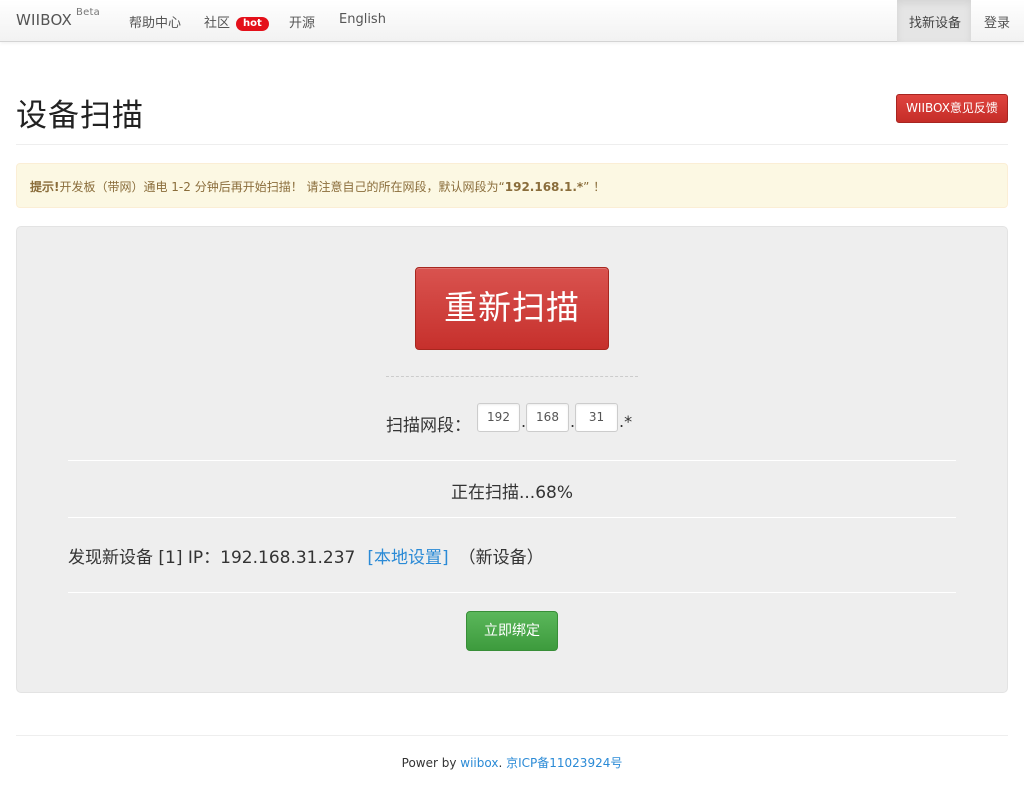  I want to click on alert-strong: 提示!, so click(45, 187).